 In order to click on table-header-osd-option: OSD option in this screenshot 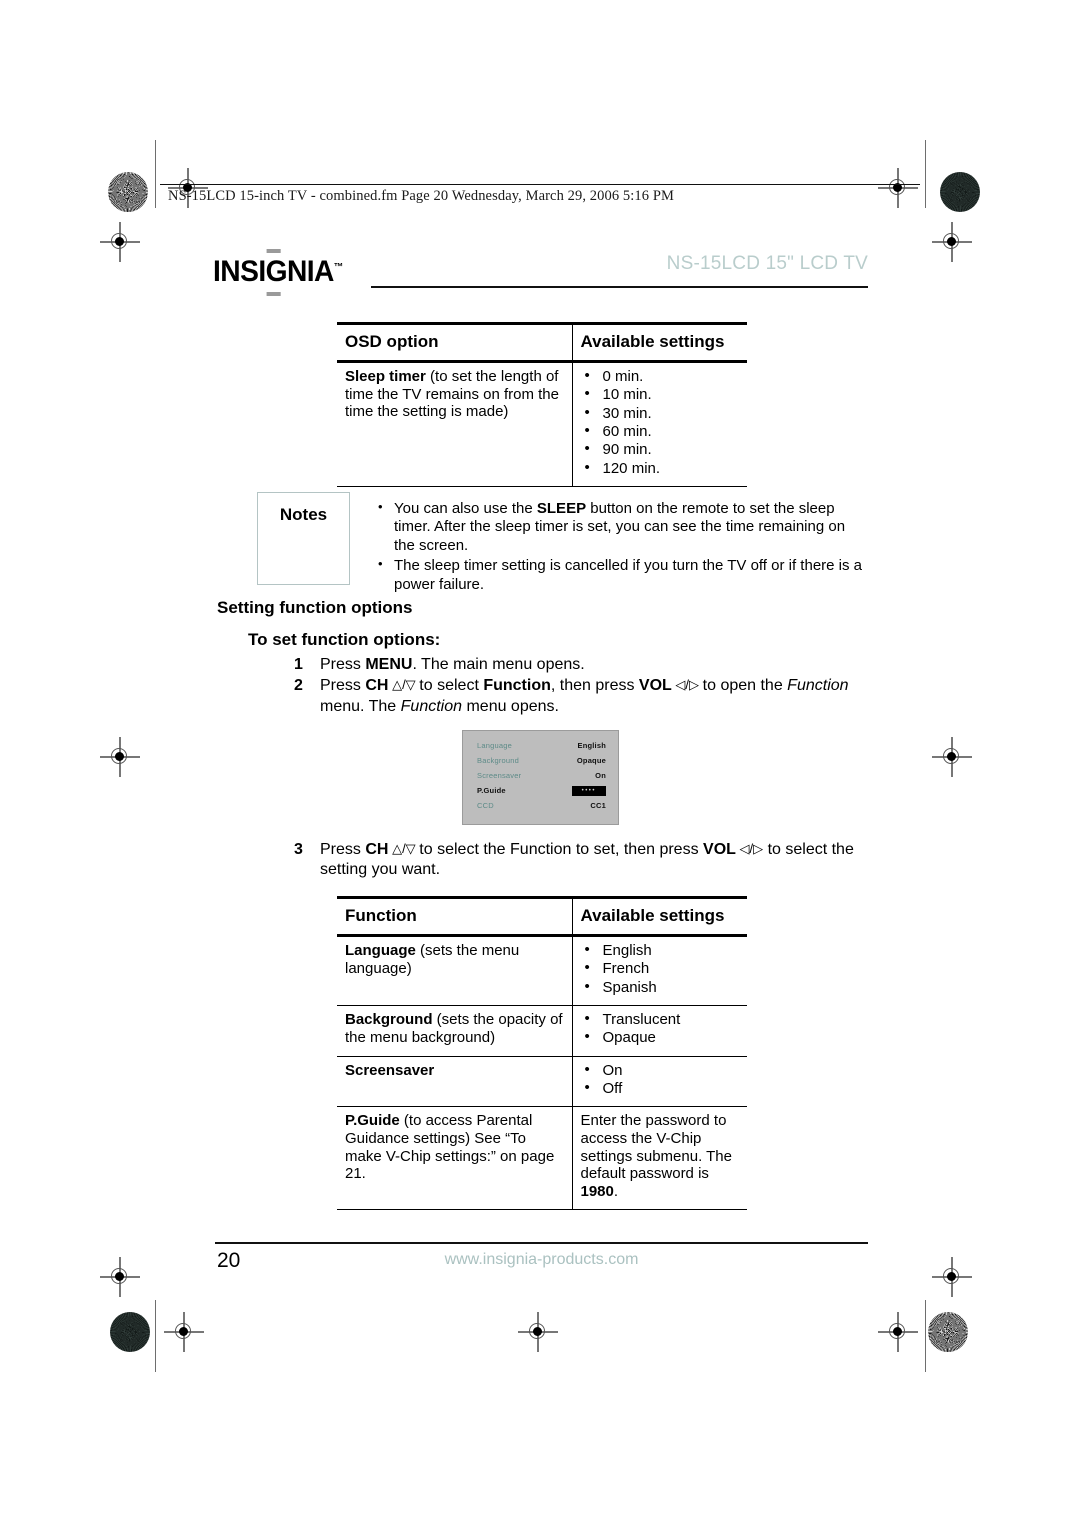, I will do `click(454, 342)`.